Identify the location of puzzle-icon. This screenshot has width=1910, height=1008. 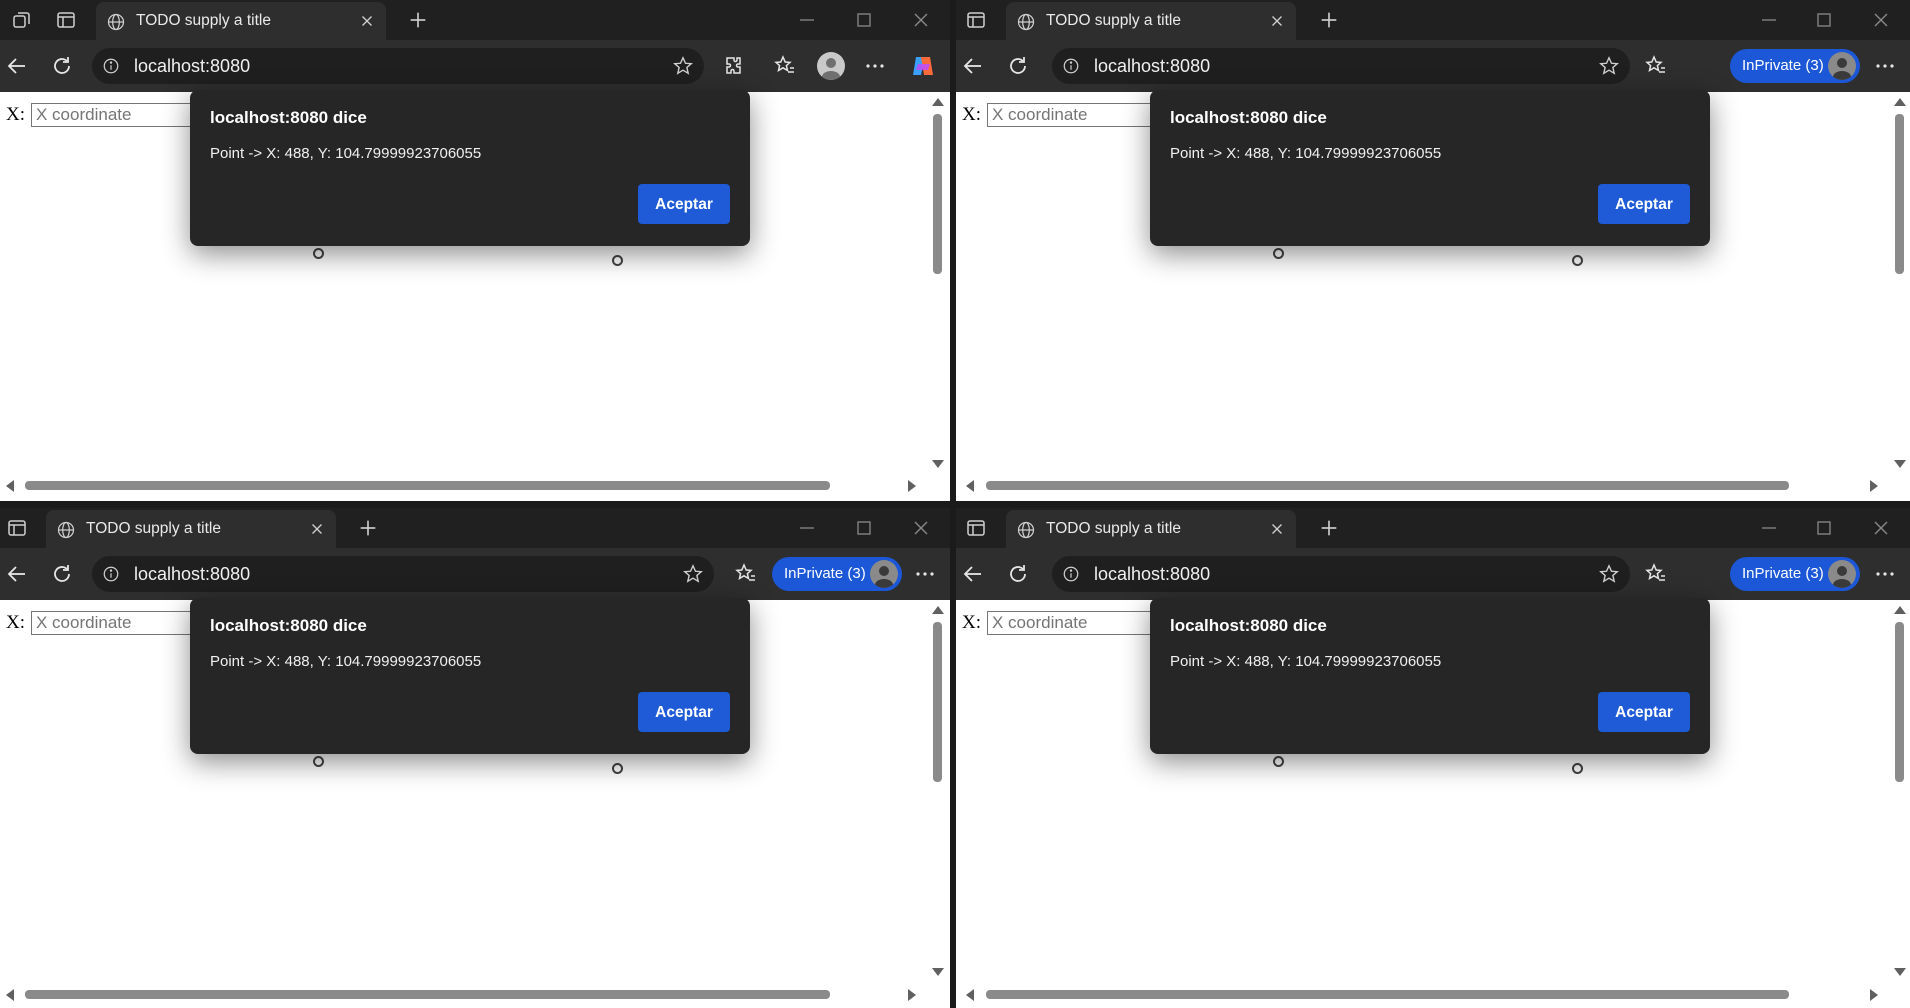
(734, 66).